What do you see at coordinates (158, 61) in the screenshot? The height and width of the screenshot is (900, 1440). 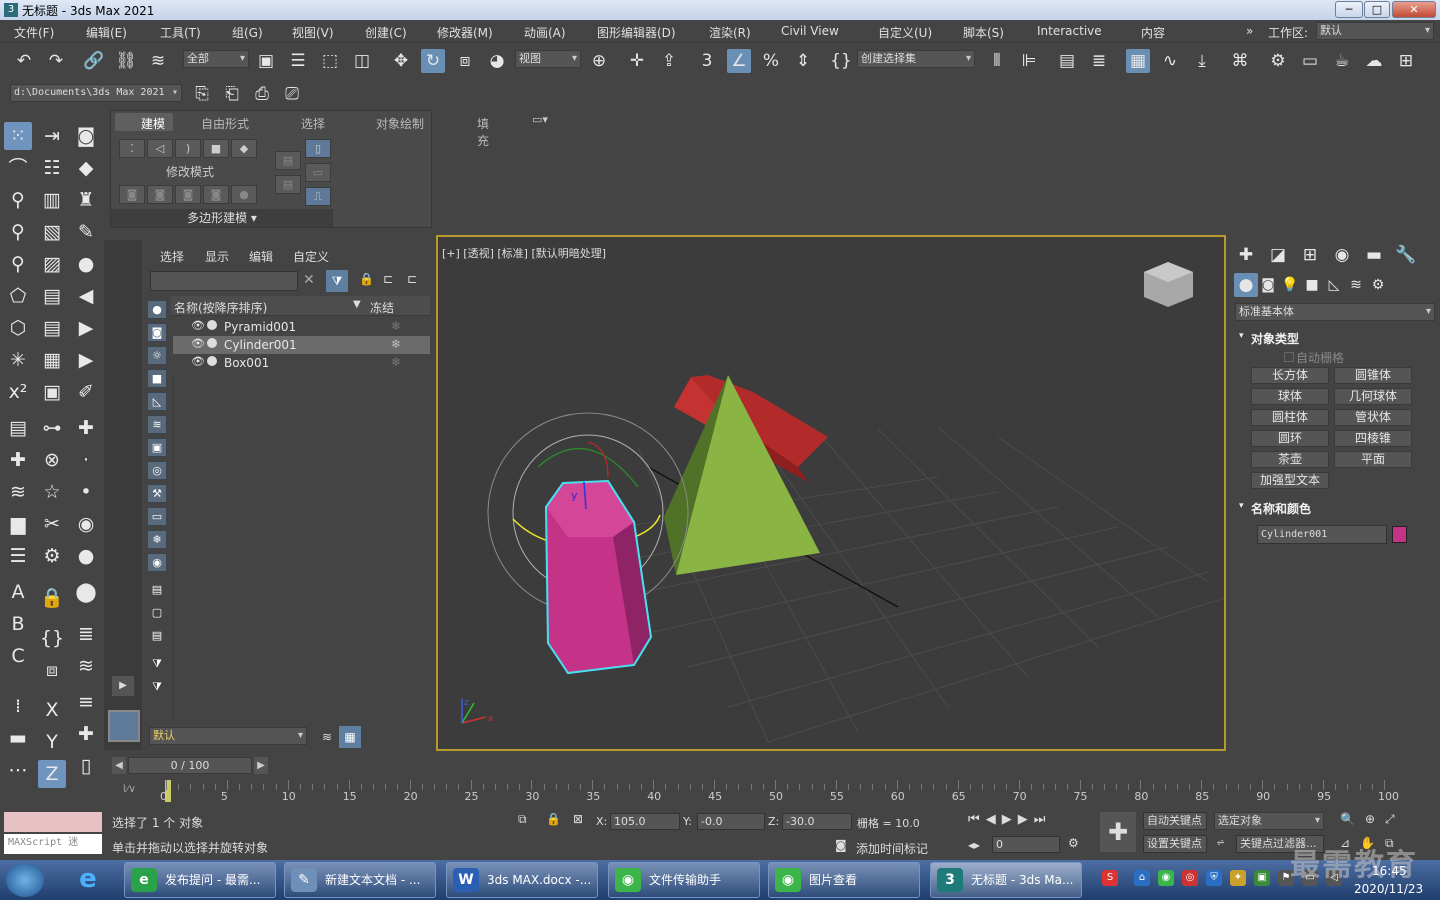 I see `bind-spacewarp-icon: ≋` at bounding box center [158, 61].